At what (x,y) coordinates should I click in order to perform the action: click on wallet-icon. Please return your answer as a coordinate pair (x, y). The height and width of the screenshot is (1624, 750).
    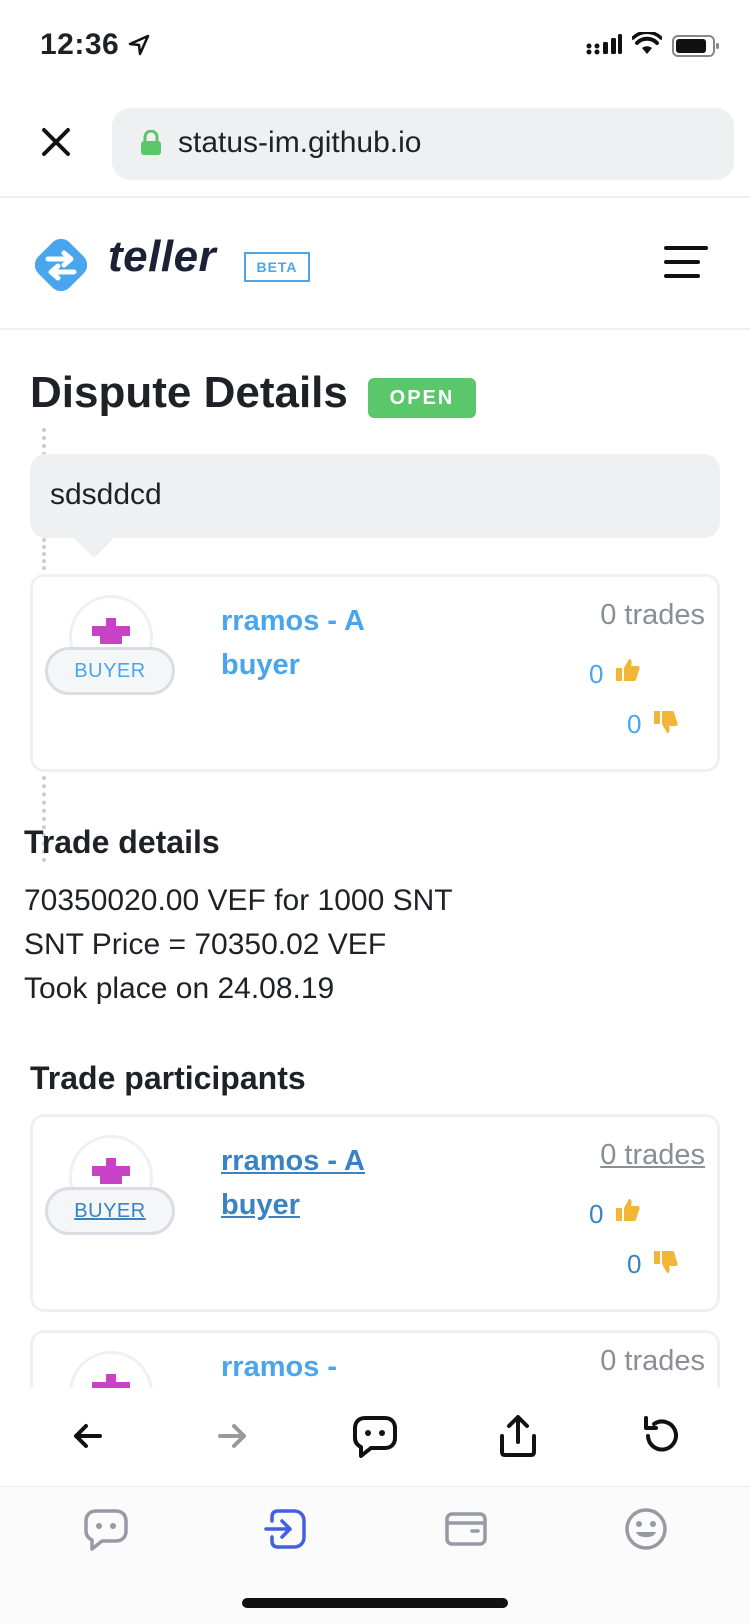
    Looking at the image, I should click on (466, 1529).